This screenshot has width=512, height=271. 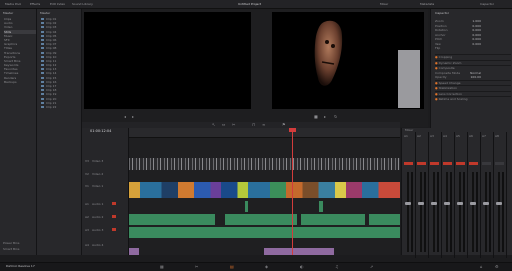 What do you see at coordinates (98, 161) in the screenshot?
I see `track-name-v3: Video 3` at bounding box center [98, 161].